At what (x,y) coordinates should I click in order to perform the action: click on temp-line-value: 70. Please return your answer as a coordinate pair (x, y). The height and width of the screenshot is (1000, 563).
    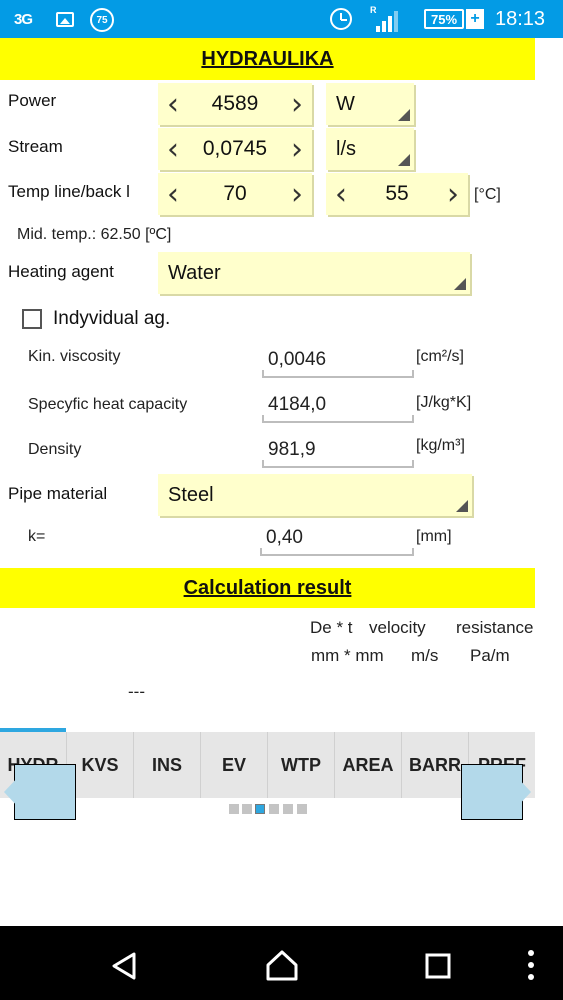
    Looking at the image, I should click on (235, 194).